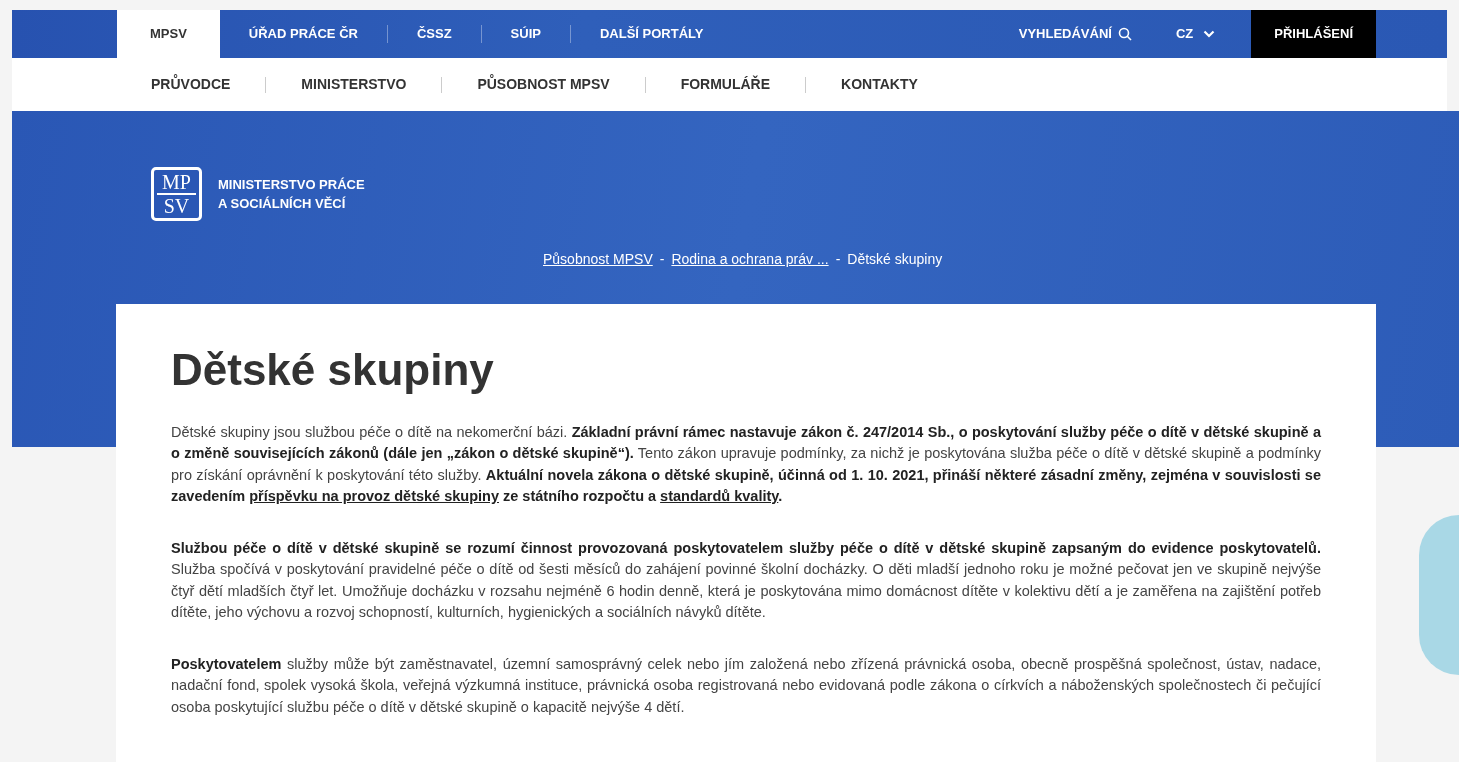  What do you see at coordinates (1075, 34) in the screenshot?
I see `search-button: VYHLEDÁVÁNÍ` at bounding box center [1075, 34].